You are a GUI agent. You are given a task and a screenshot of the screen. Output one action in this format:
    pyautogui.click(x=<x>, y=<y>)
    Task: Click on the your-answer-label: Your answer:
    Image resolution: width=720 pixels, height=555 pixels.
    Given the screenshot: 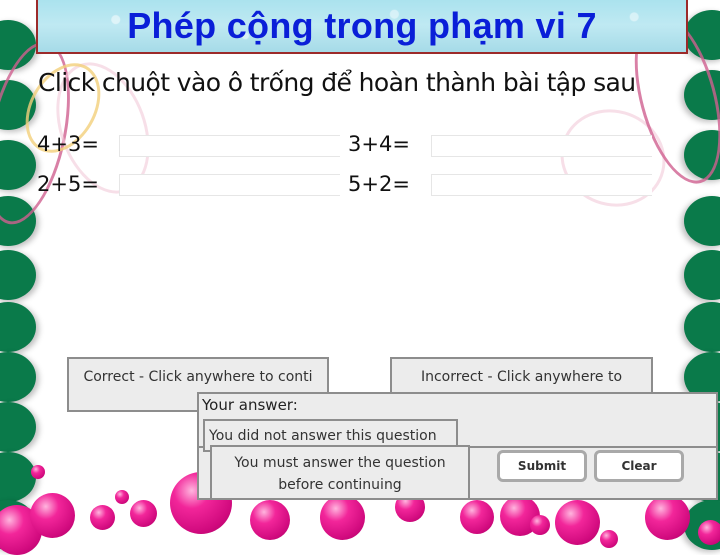 What is the action you would take?
    pyautogui.click(x=250, y=405)
    